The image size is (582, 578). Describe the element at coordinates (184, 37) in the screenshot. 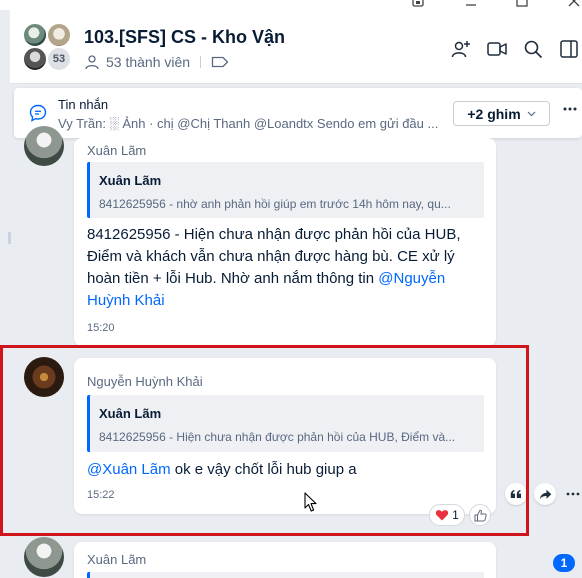

I see `group-name: 103.[SFS] CS - Kho Vận` at that location.